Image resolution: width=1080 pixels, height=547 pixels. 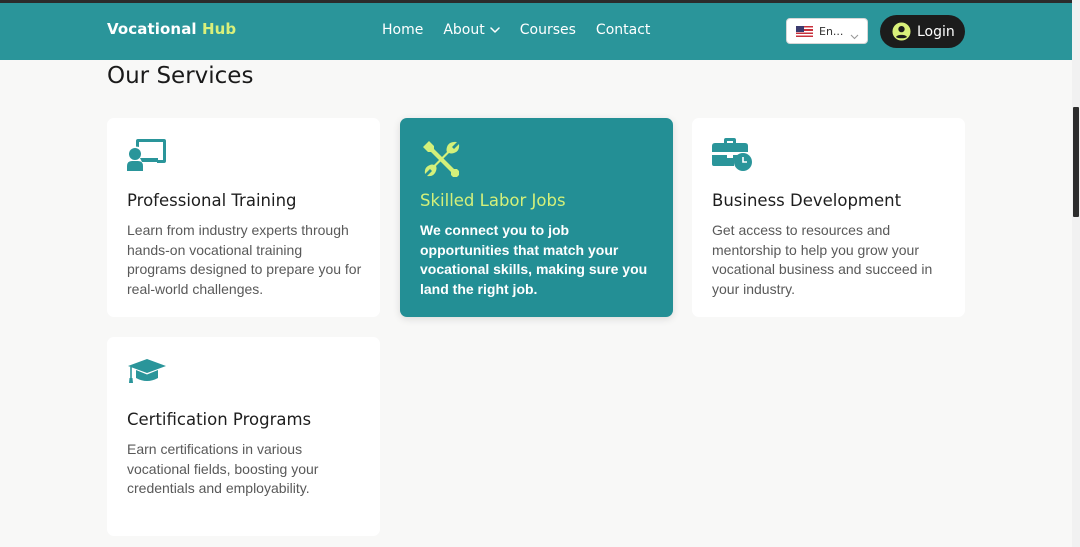 What do you see at coordinates (219, 29) in the screenshot?
I see `brand-accent: Hub` at bounding box center [219, 29].